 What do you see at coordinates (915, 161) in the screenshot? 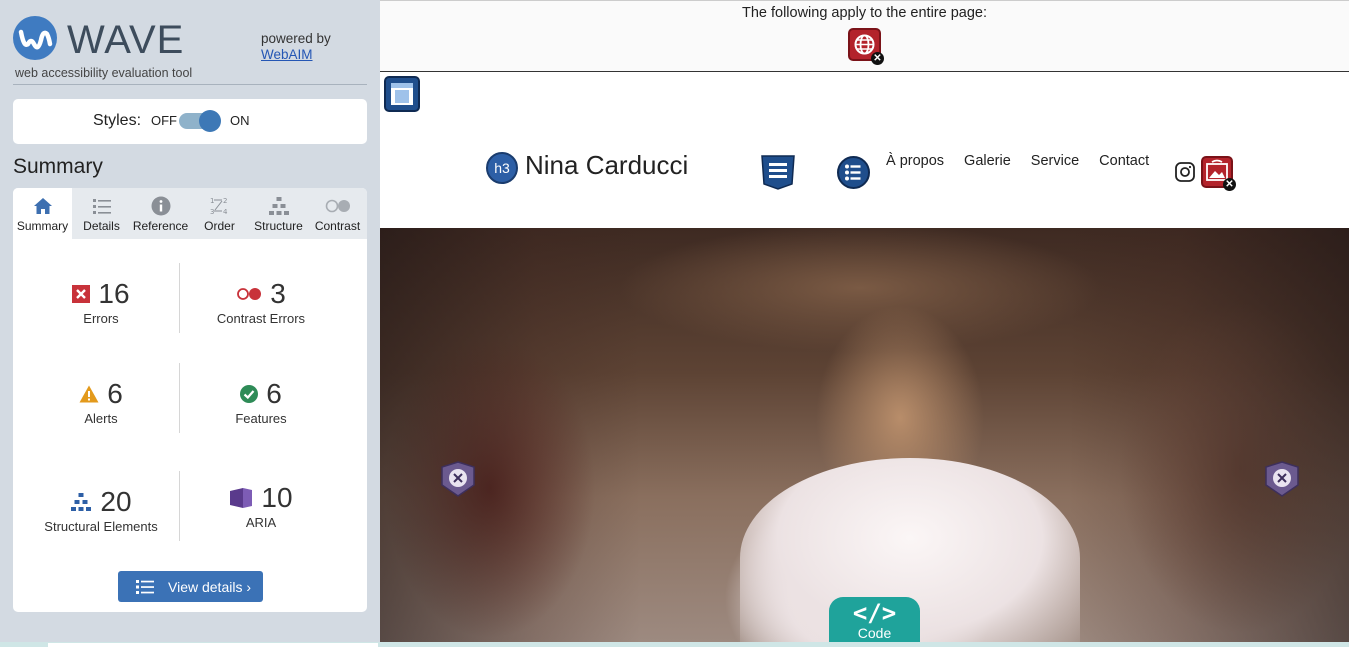
I see `nav-link-a-propos: À propos` at bounding box center [915, 161].